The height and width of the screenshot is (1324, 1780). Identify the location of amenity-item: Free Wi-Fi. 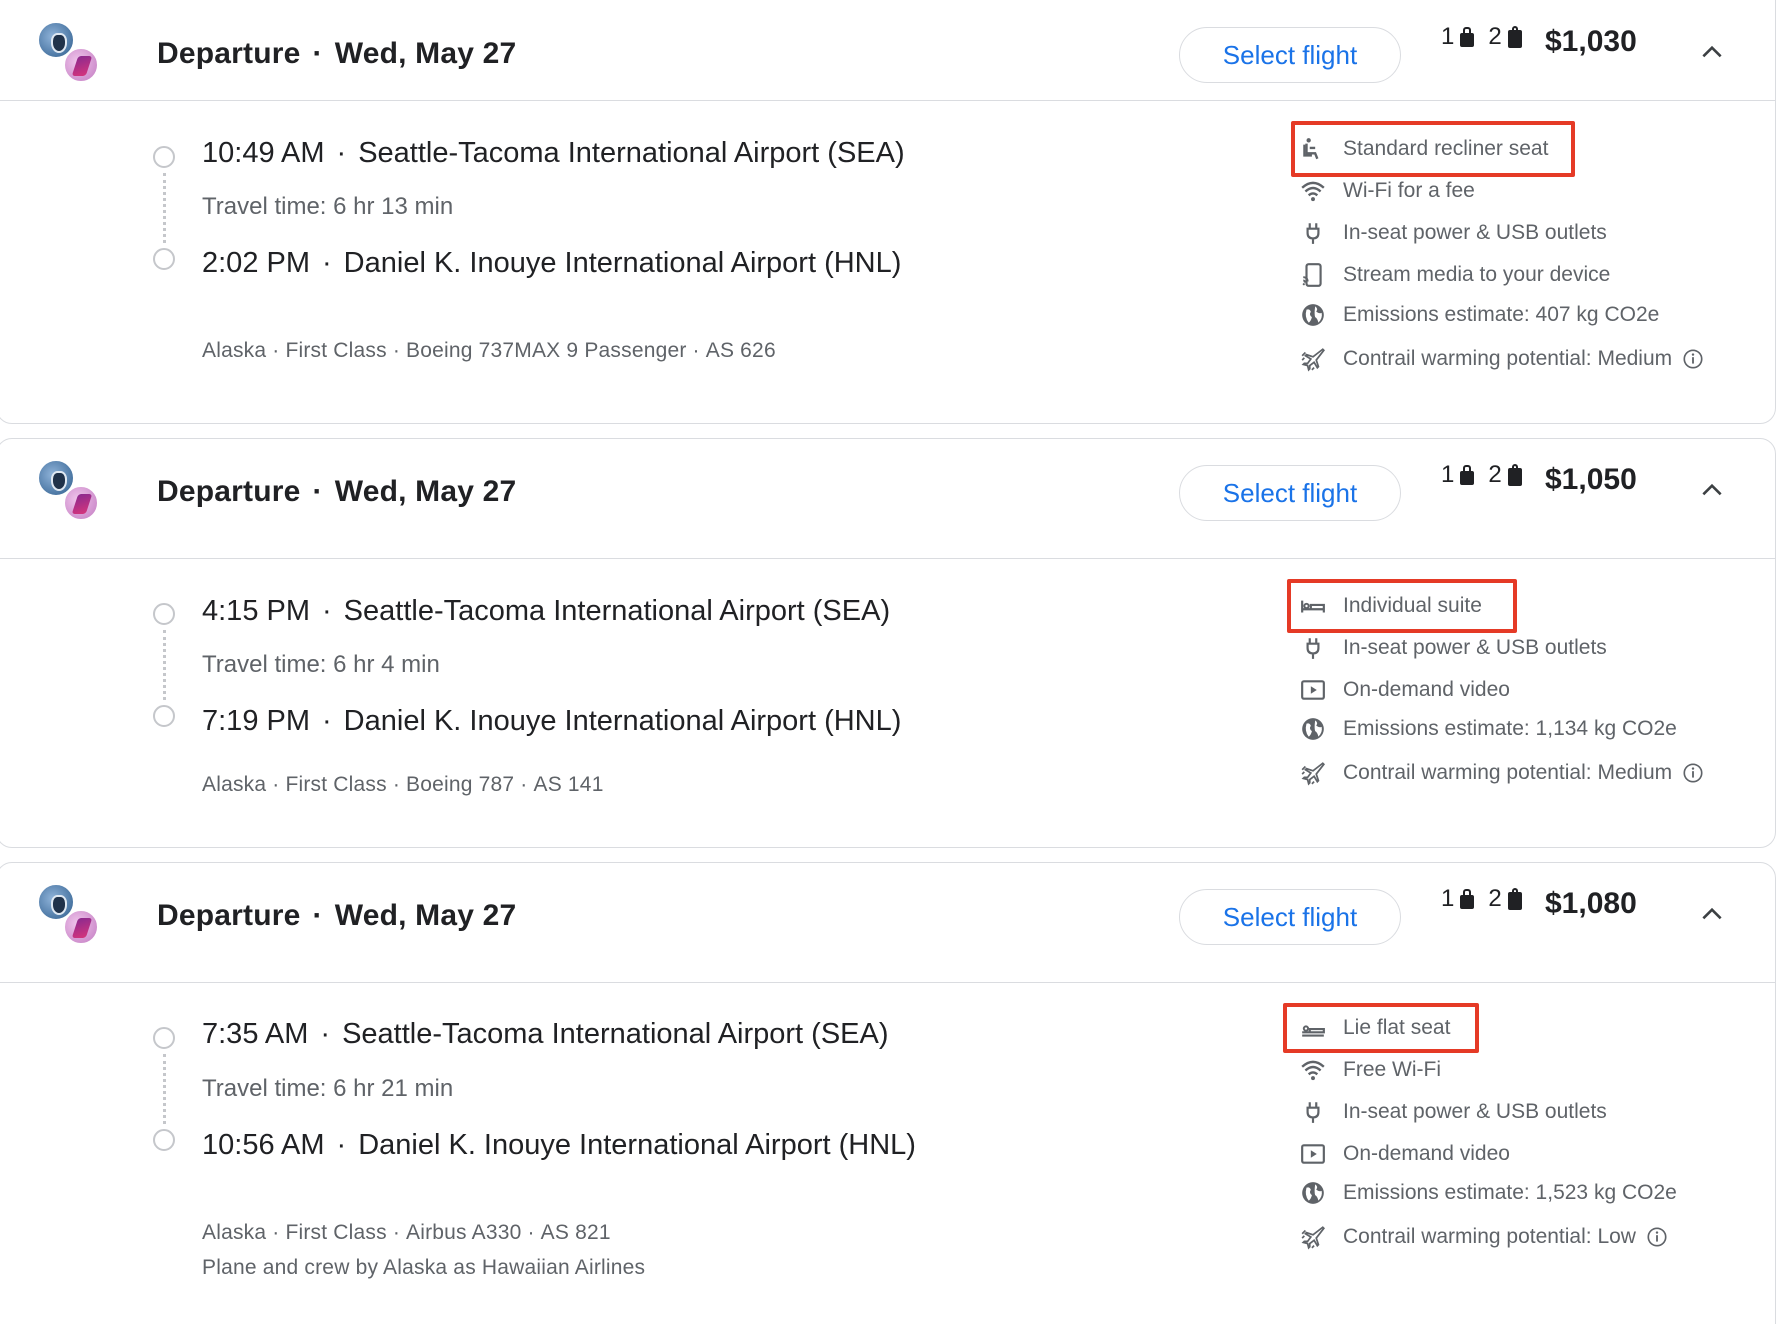
(1369, 1070).